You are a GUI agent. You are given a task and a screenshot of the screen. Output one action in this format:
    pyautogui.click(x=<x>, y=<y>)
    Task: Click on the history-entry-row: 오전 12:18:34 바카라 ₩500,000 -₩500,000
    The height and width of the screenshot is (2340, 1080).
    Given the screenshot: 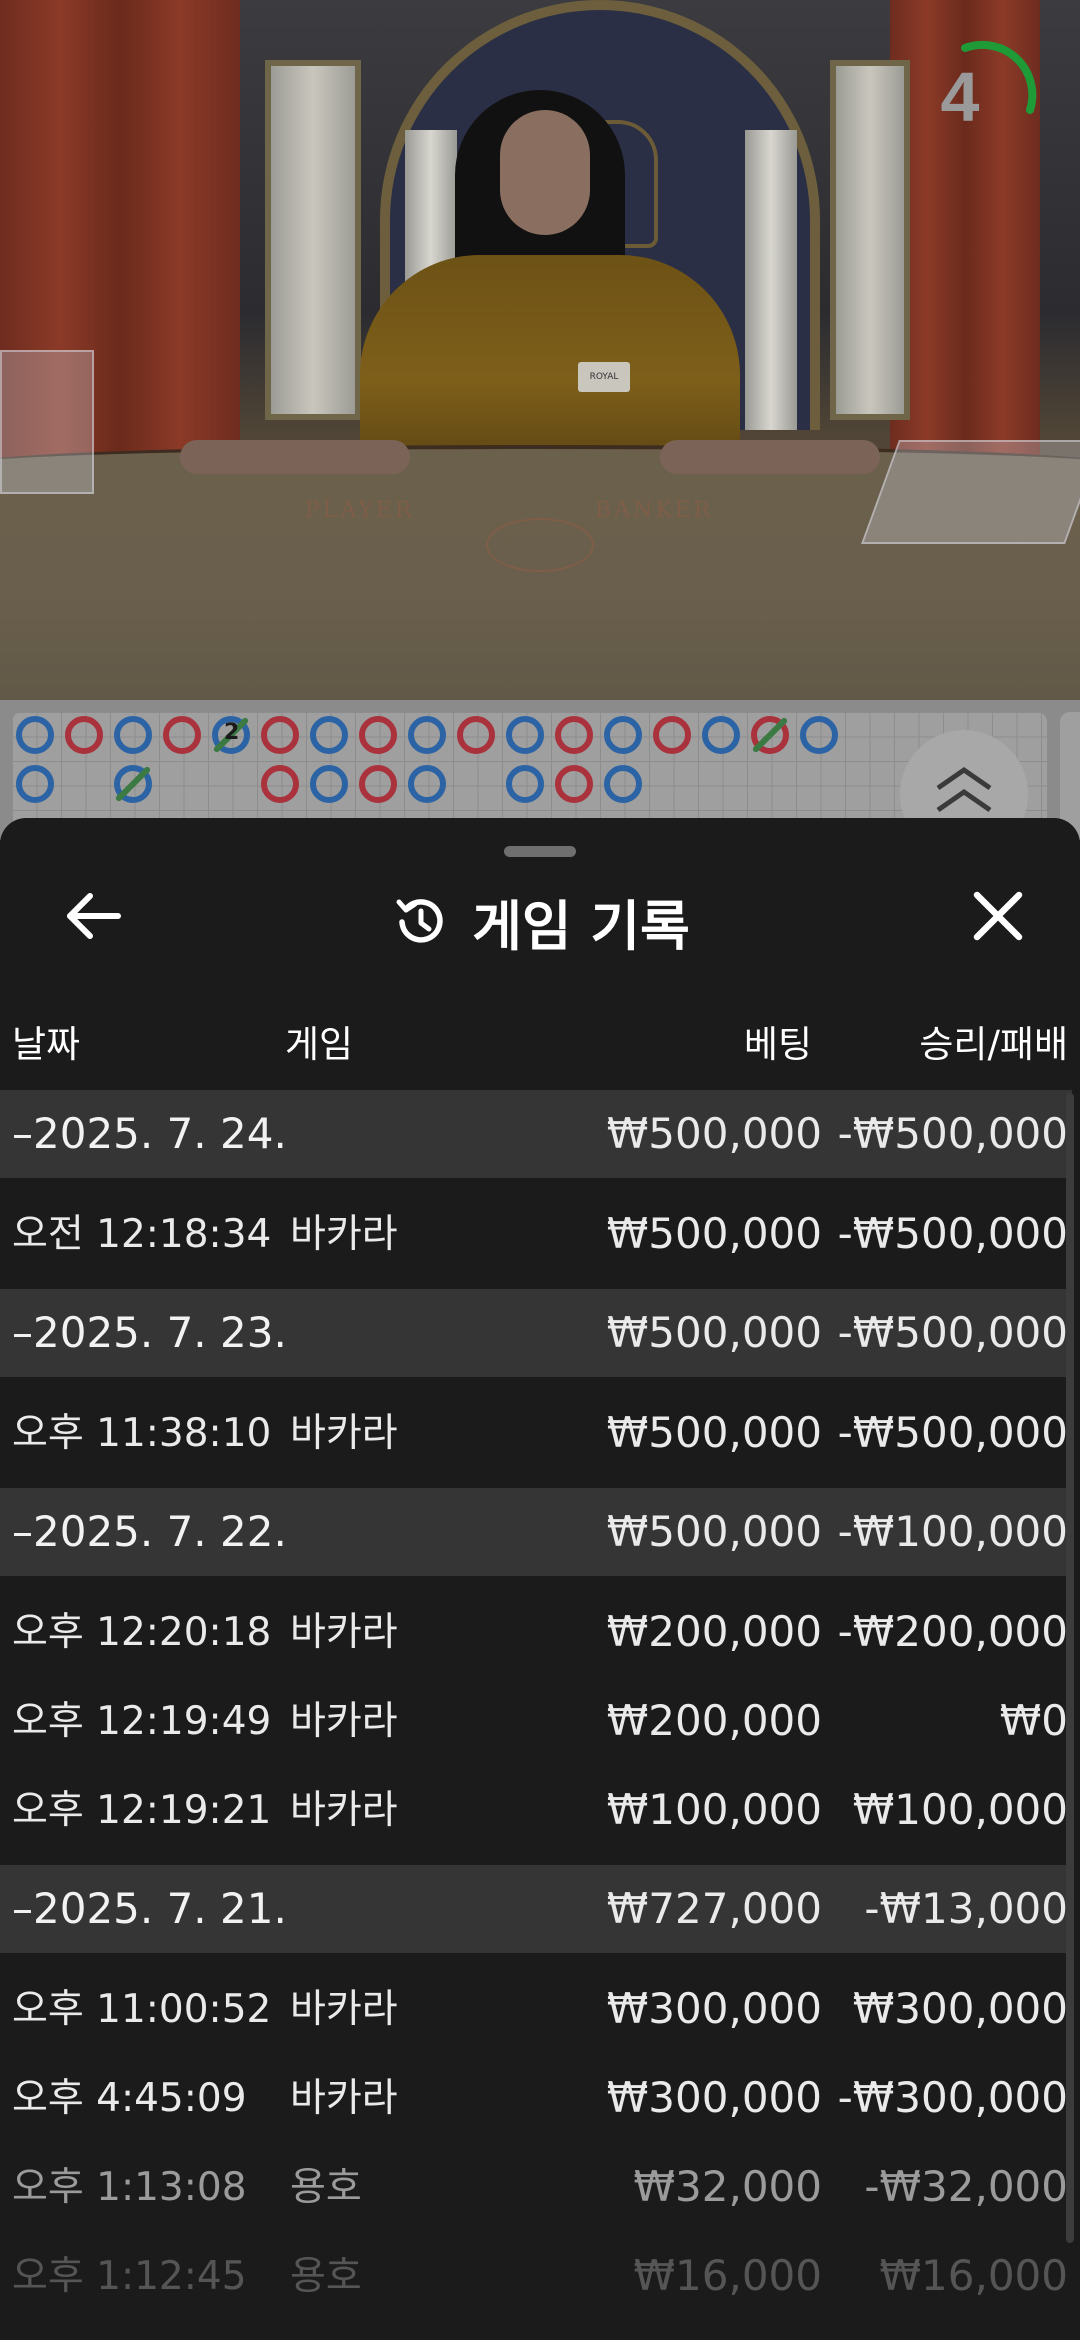 What is the action you would take?
    pyautogui.click(x=536, y=1234)
    